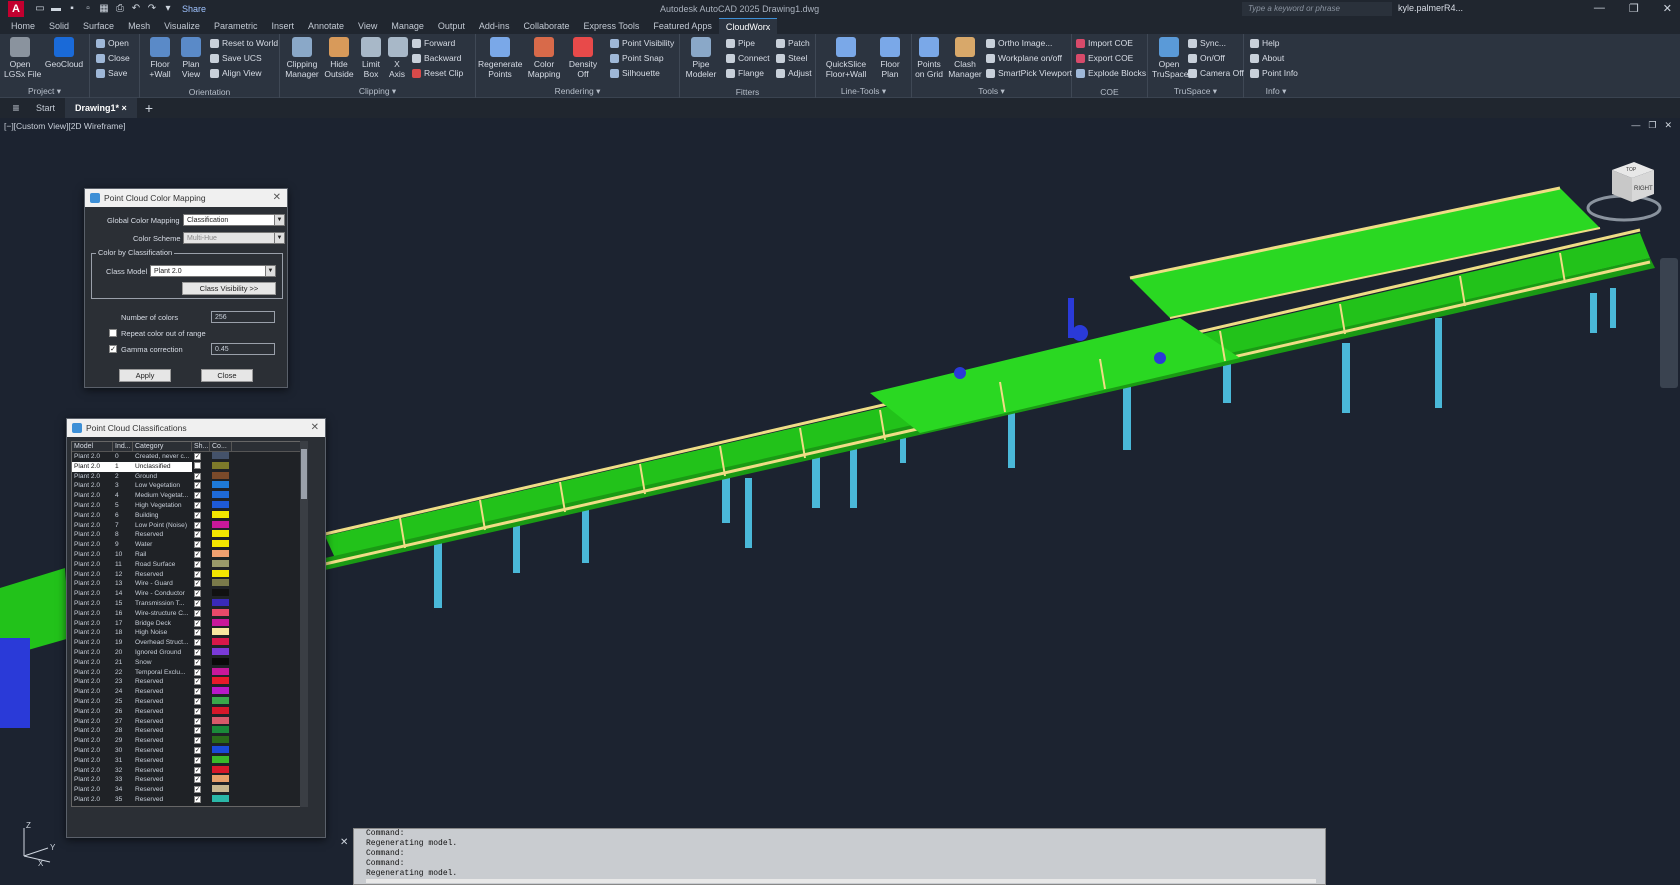 This screenshot has width=1680, height=885. I want to click on dialog-titlebar: Point Cloud Classifications ✕, so click(196, 428).